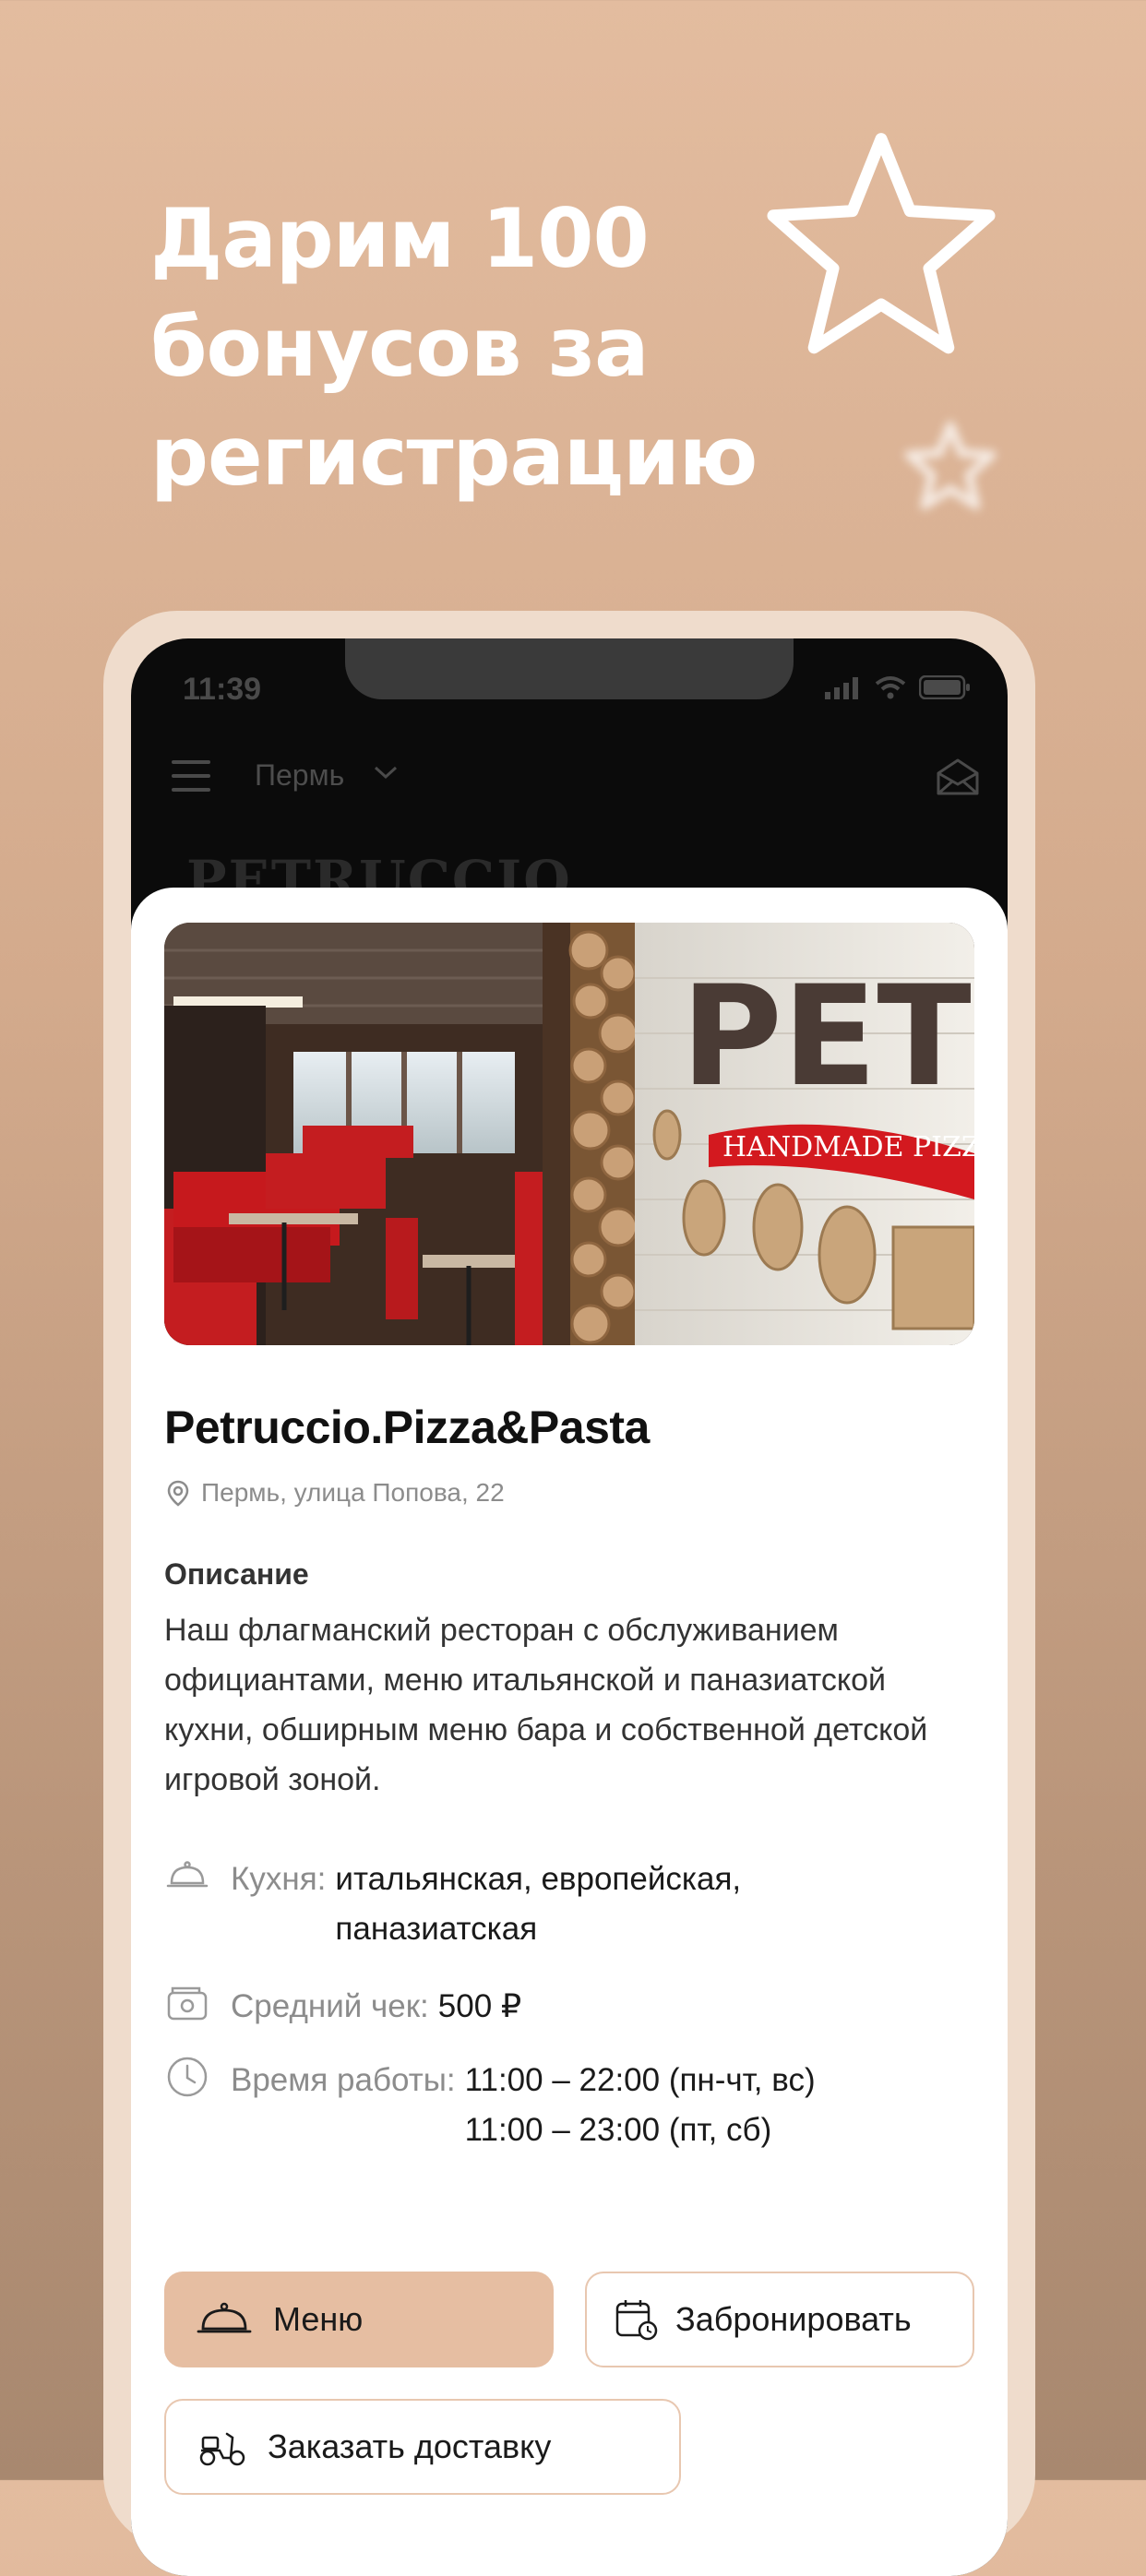 This screenshot has height=2576, width=1146. What do you see at coordinates (330, 2006) in the screenshot?
I see `avg-check-label: Средний чек:` at bounding box center [330, 2006].